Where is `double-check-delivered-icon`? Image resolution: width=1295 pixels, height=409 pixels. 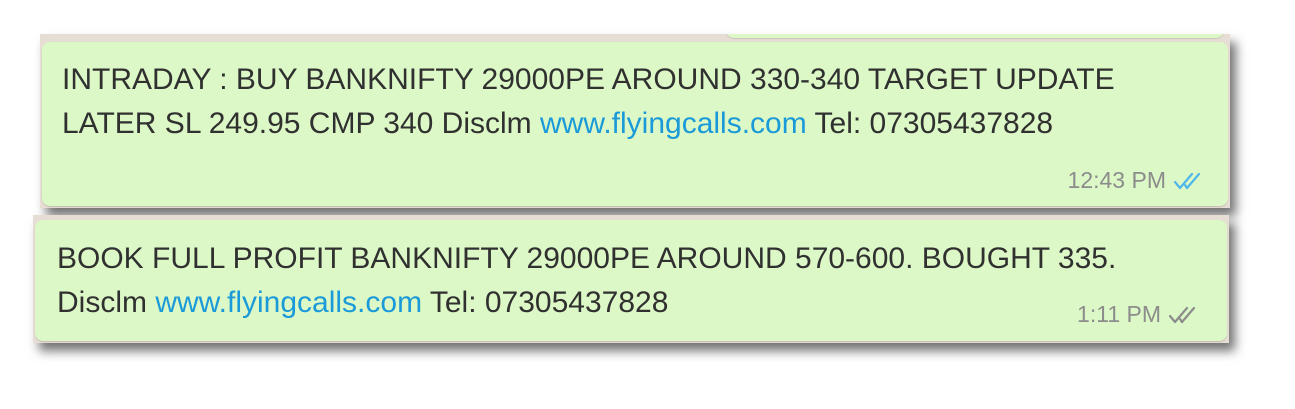
double-check-delivered-icon is located at coordinates (1182, 314).